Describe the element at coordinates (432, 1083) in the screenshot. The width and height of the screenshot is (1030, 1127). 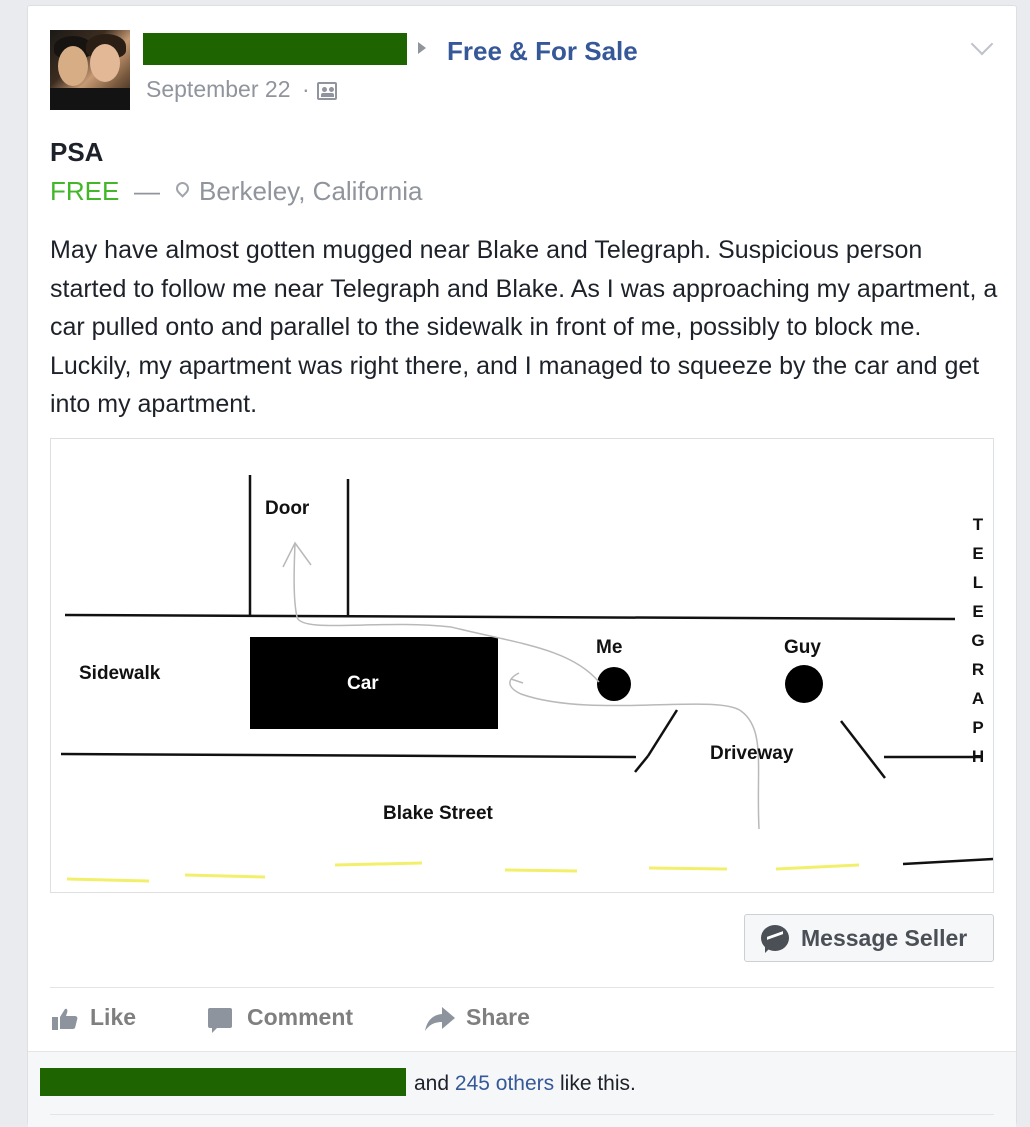
I see `likes-and-text: and` at that location.